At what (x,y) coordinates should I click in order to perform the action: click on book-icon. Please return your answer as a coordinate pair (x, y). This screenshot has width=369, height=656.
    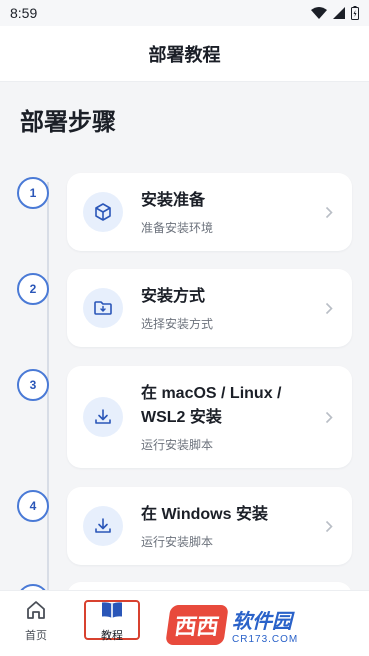
    Looking at the image, I should click on (112, 610).